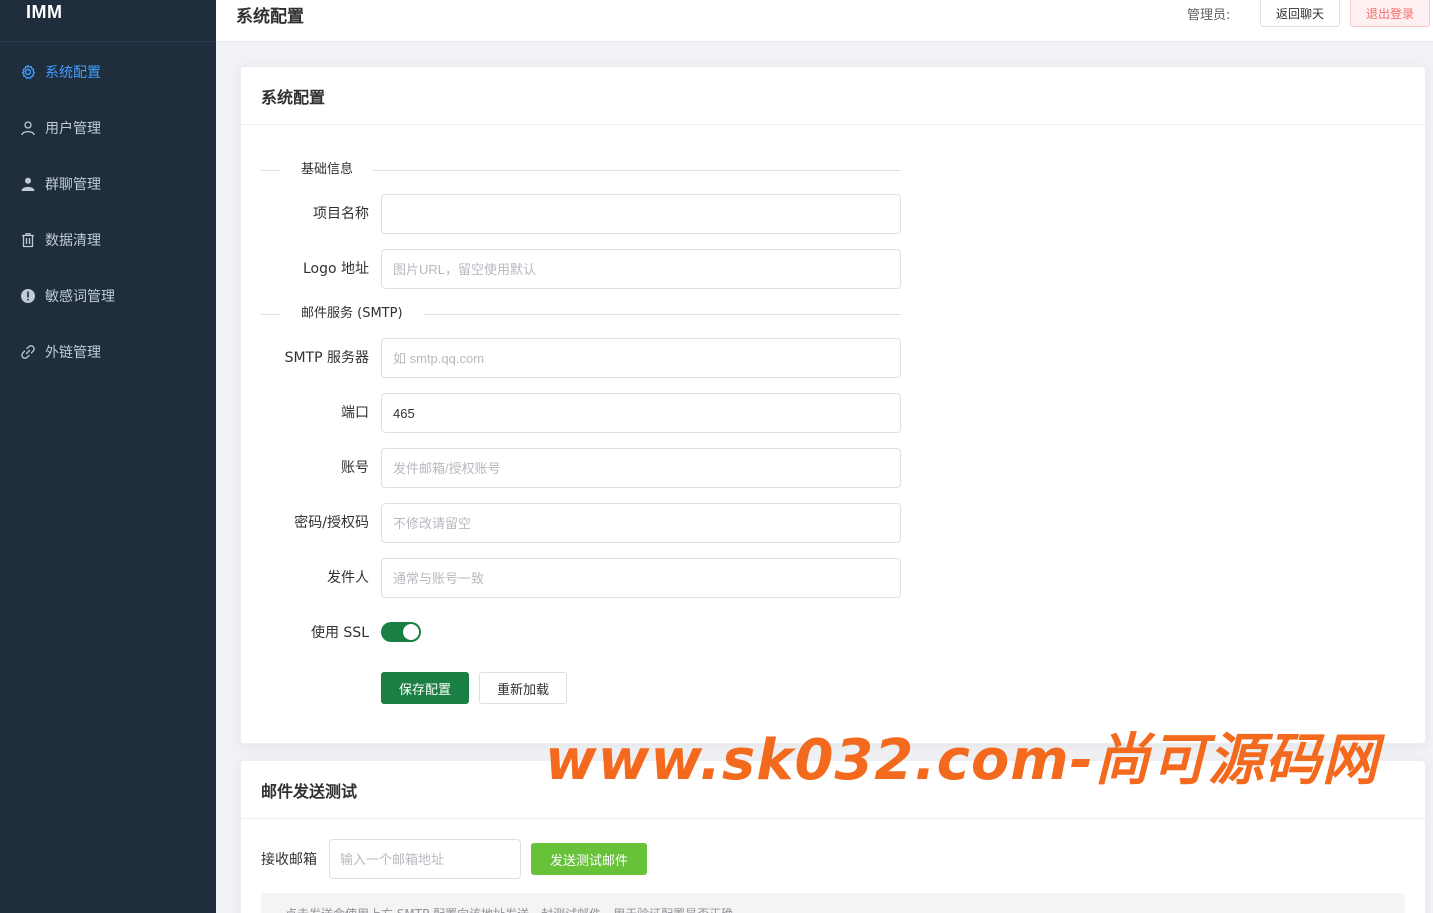  I want to click on section-title-smtp: 邮件服务 (SMTP), so click(352, 314).